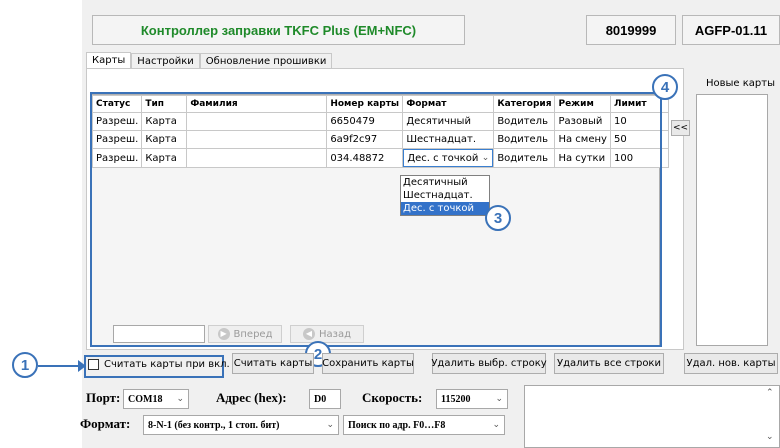 This screenshot has width=780, height=448. Describe the element at coordinates (368, 363) in the screenshot. I see `save-cards-button: Сохранить карты` at that location.